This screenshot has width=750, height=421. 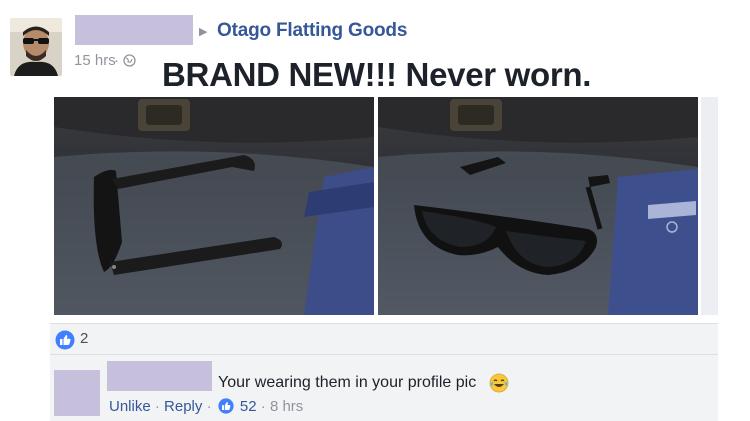 I want to click on reply-link: Reply, so click(x=183, y=406).